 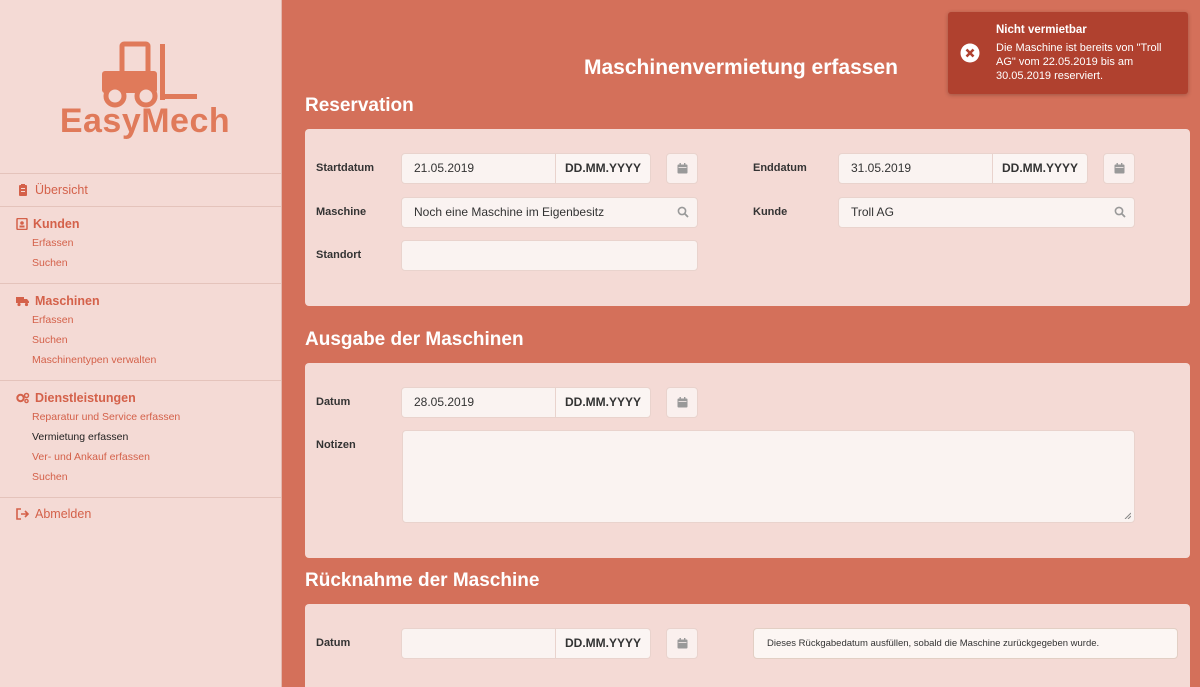 What do you see at coordinates (414, 339) in the screenshot?
I see `section-title-issue: Ausgabe der Maschinen` at bounding box center [414, 339].